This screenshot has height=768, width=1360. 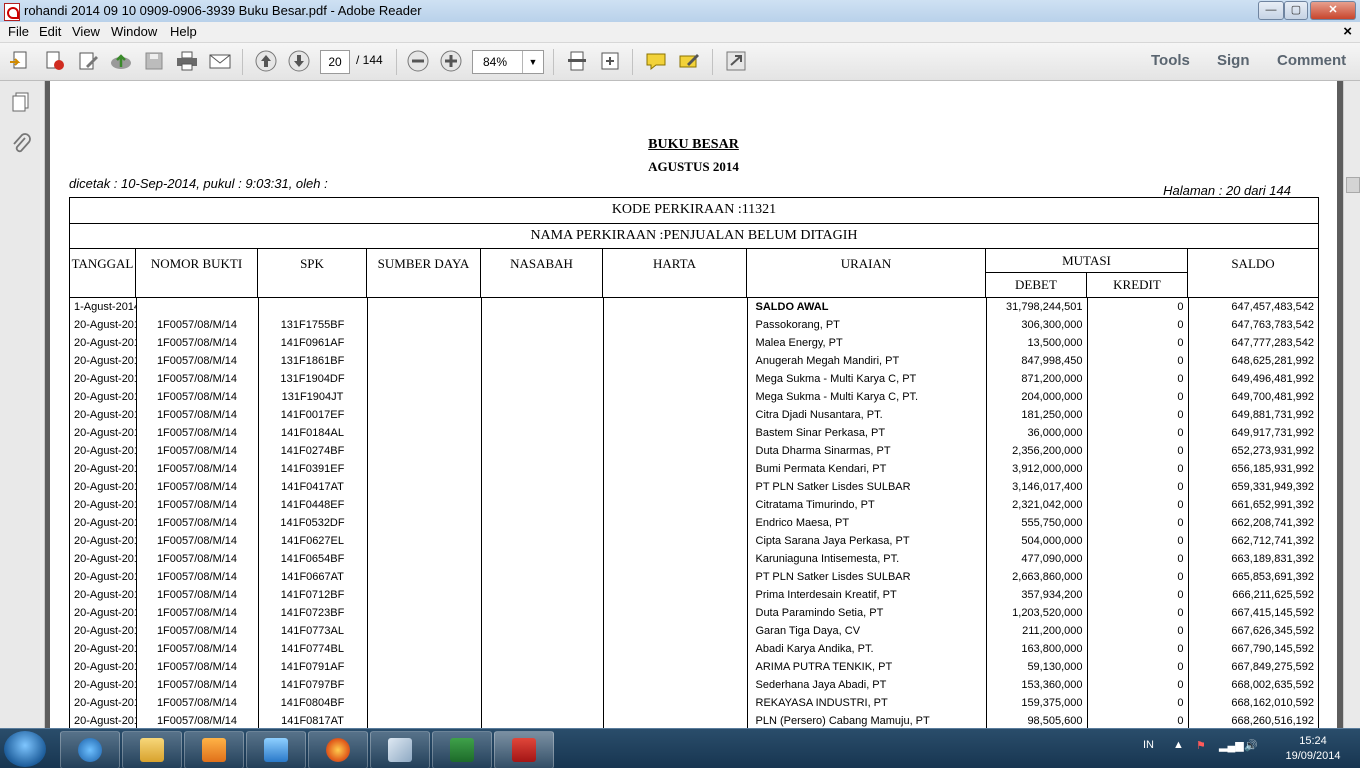 I want to click on table-cell: Citratama Timurindo, PT, so click(x=867, y=505).